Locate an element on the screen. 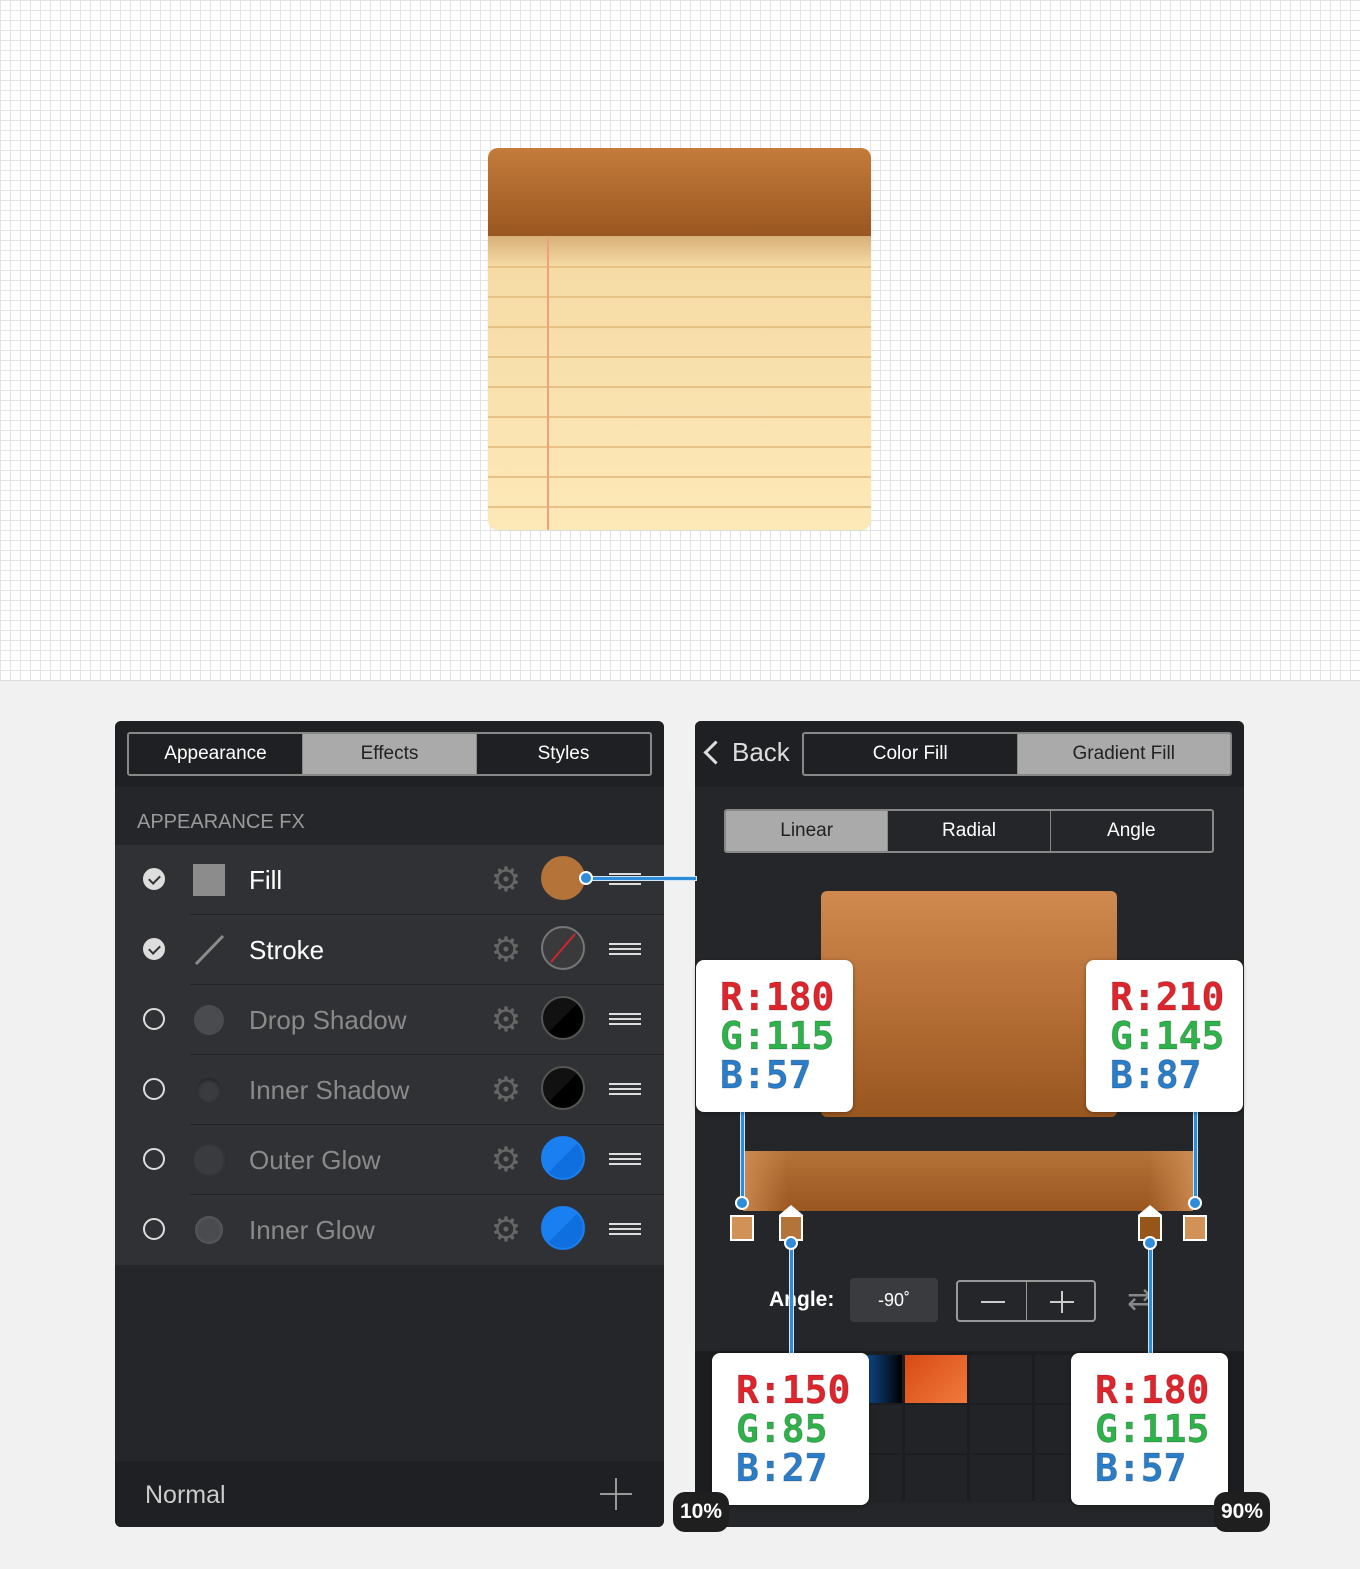  inner-shadow-label: Inner Shadow is located at coordinates (329, 1090).